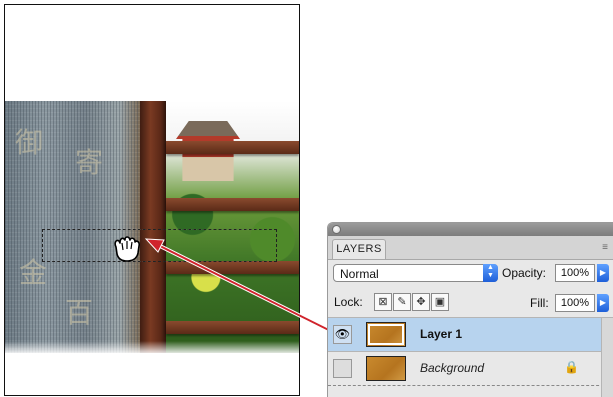  What do you see at coordinates (29, 142) in the screenshot?
I see `stone-glyph: 御` at bounding box center [29, 142].